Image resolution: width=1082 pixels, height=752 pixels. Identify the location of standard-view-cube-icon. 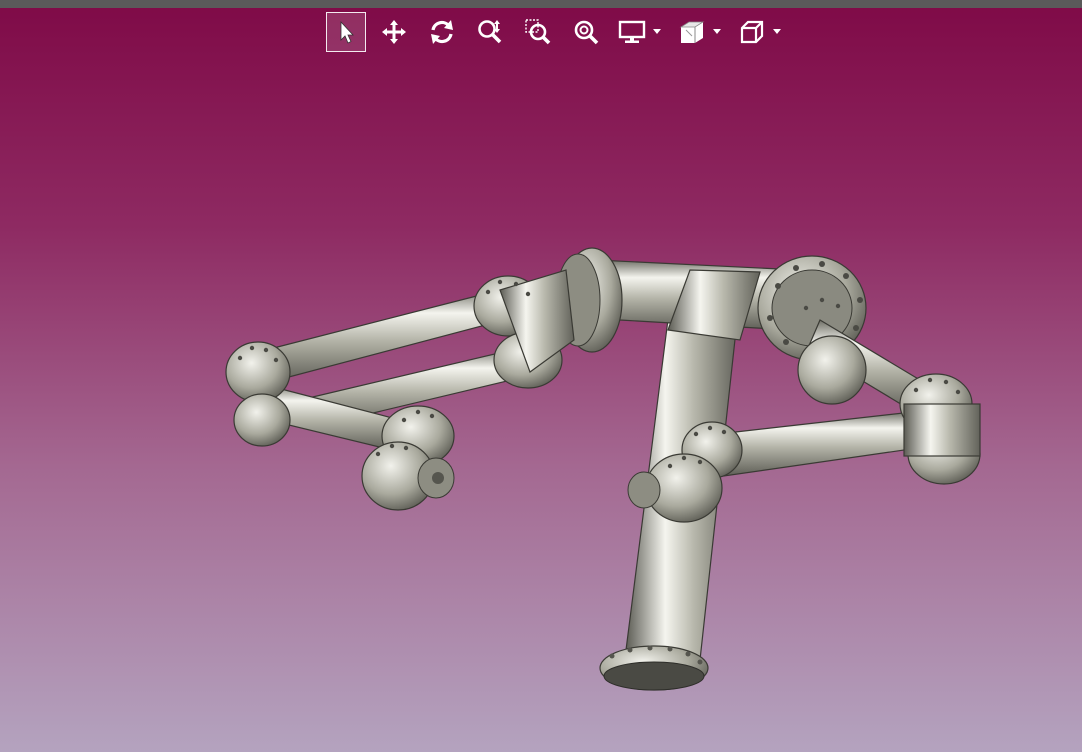
(752, 32).